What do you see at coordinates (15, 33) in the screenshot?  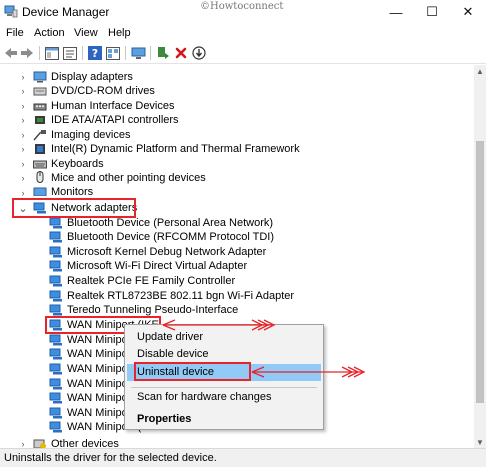 I see `menu-file: File` at bounding box center [15, 33].